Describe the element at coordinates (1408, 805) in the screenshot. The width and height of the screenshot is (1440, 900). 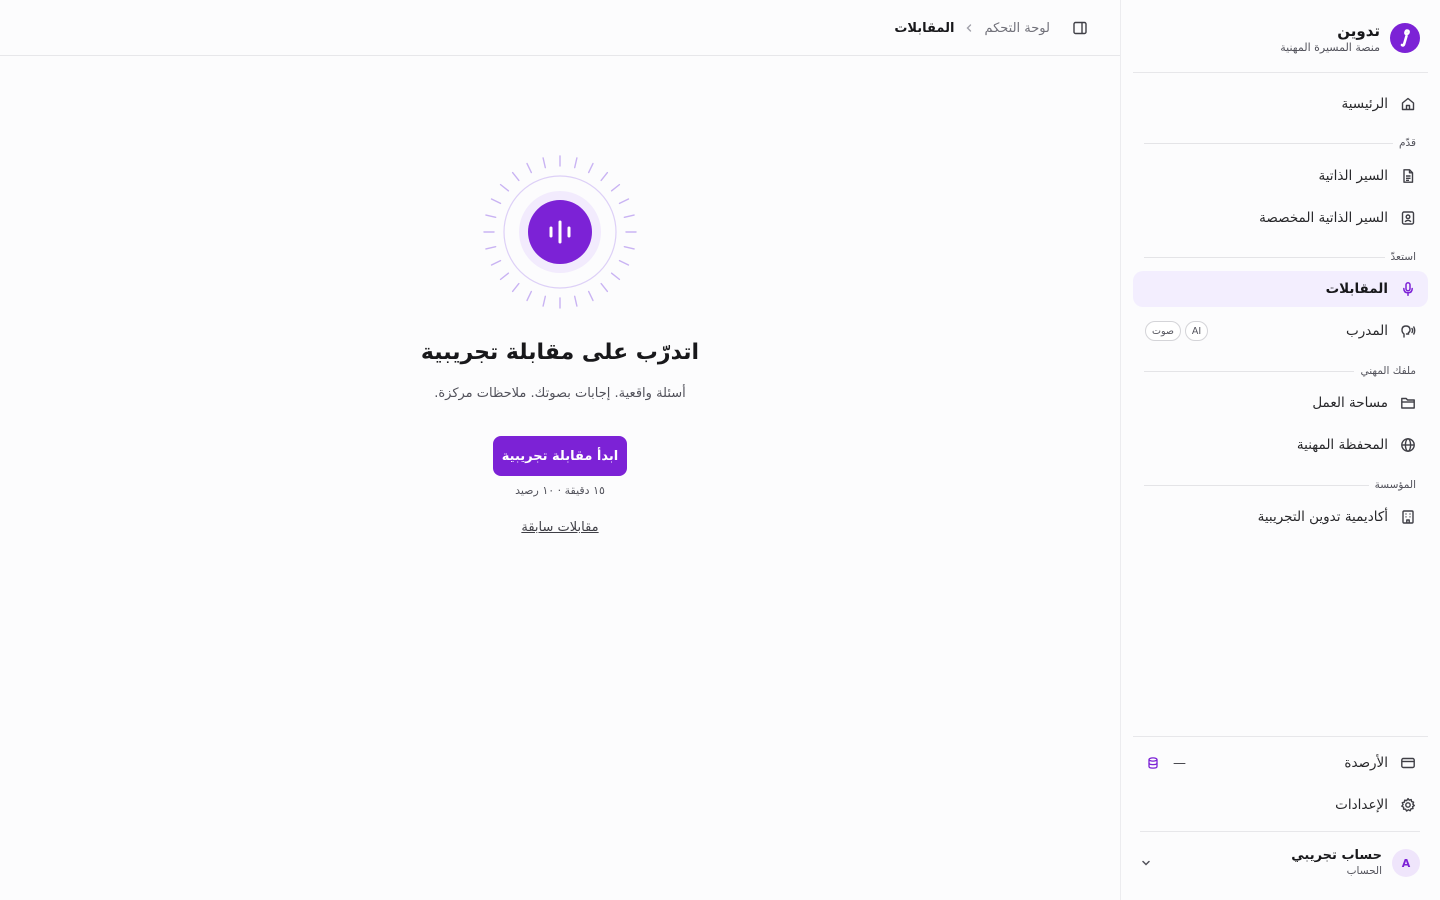
I see `gear-icon` at that location.